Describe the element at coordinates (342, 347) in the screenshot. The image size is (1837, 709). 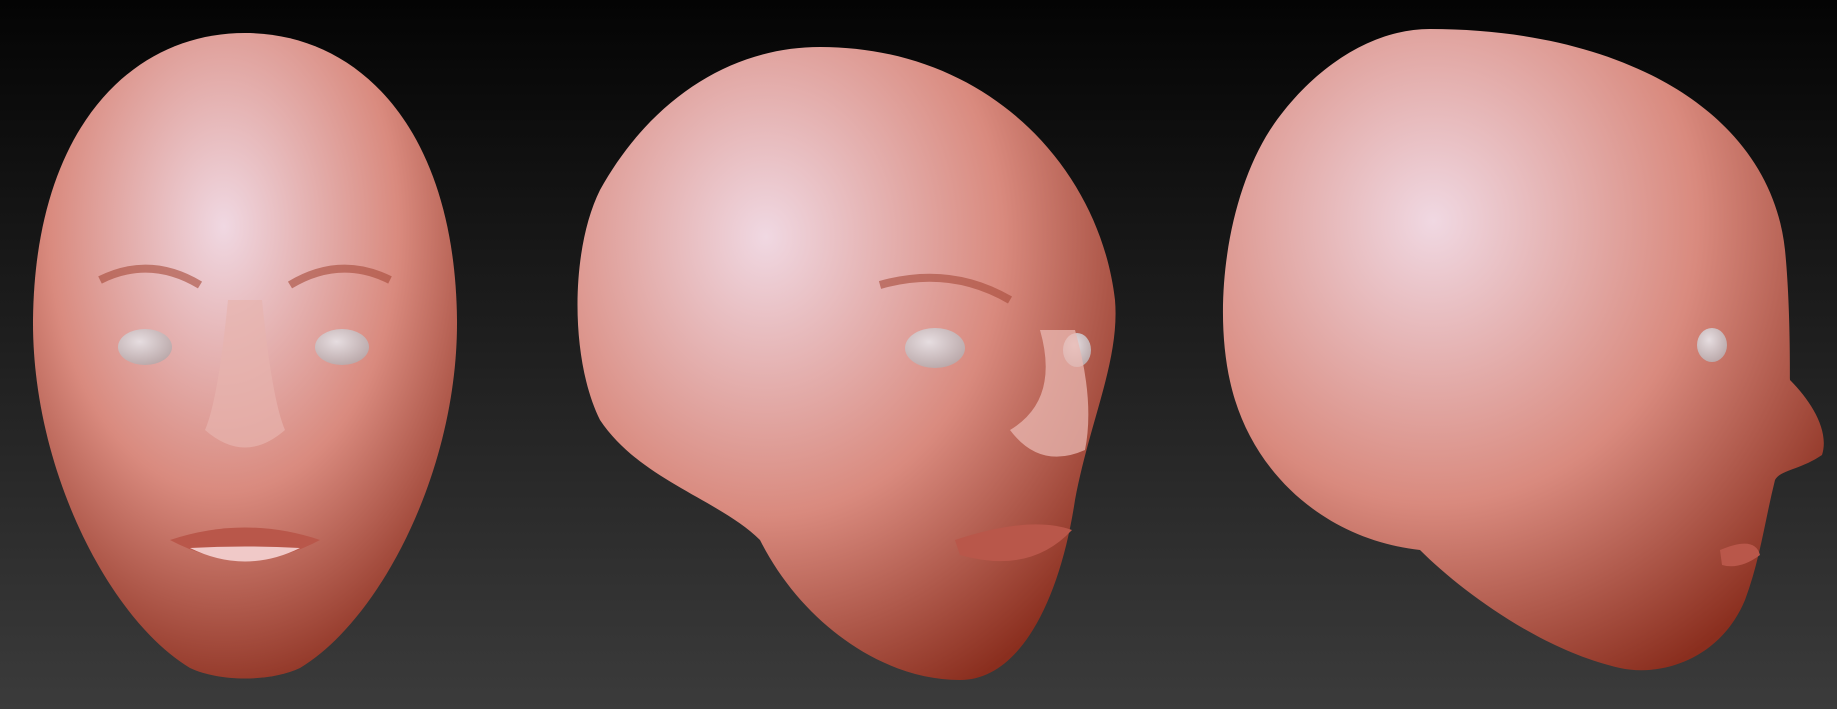
I see `eye-right` at that location.